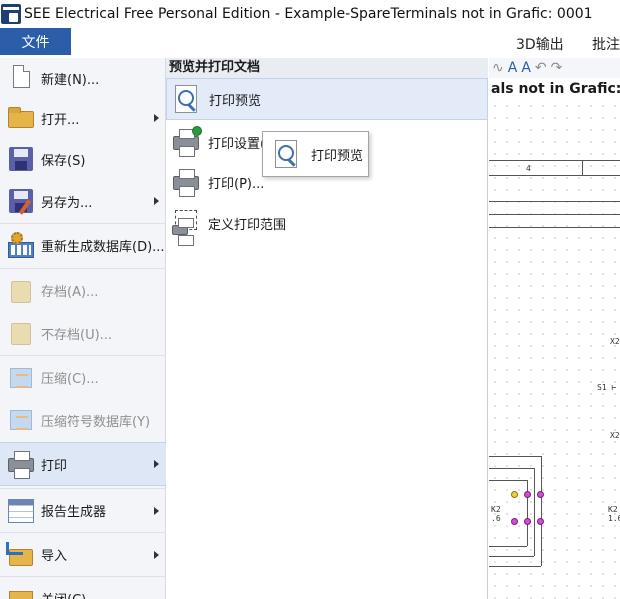  Describe the element at coordinates (35, 41) in the screenshot. I see `file-tab: 文件` at that location.